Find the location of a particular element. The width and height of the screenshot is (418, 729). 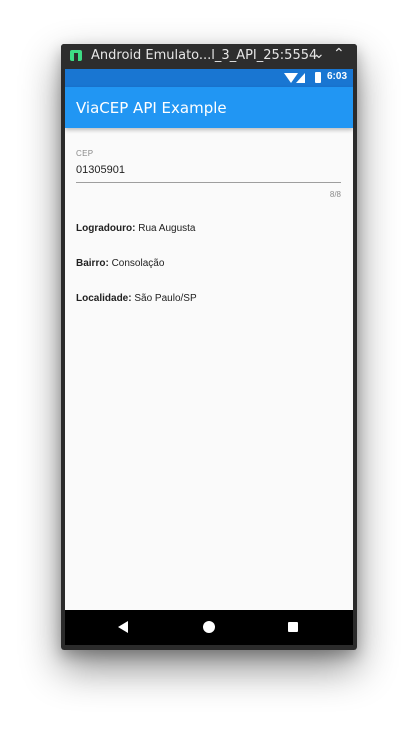

app-bar: ViaCEP API Example is located at coordinates (209, 107).